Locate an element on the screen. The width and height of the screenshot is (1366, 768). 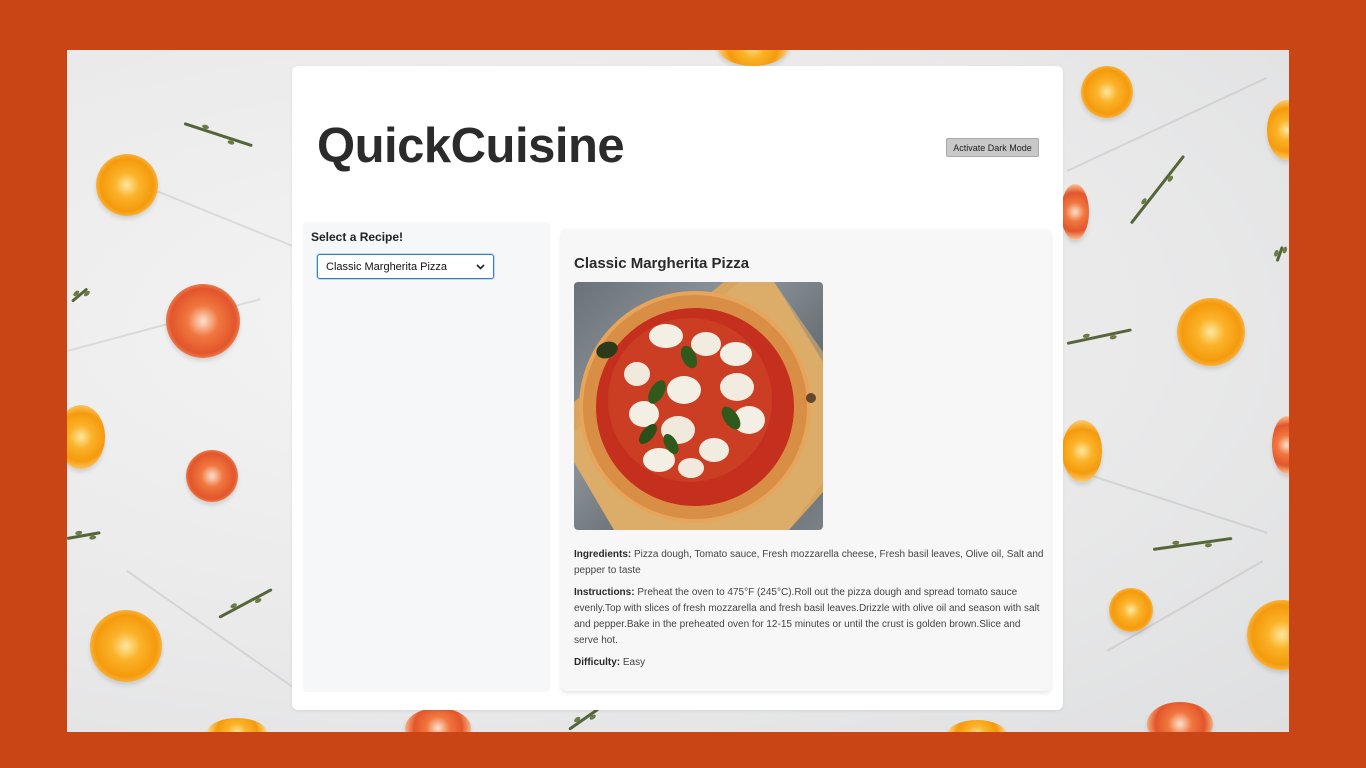
pizza-image is located at coordinates (698, 406).